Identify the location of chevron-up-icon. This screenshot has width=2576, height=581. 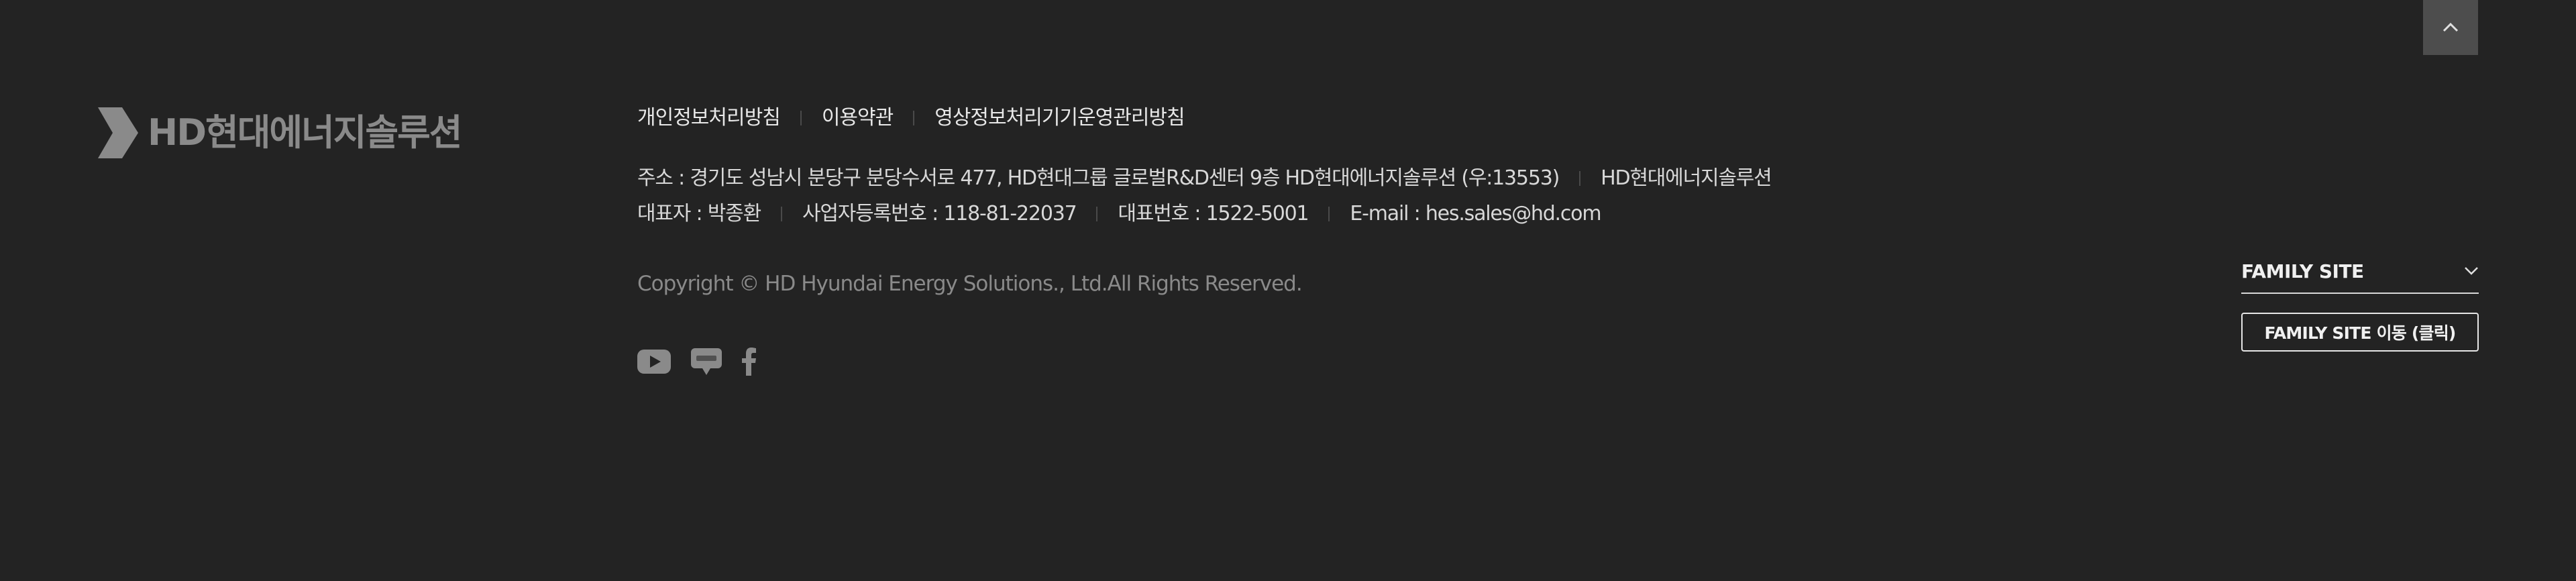
(2451, 27).